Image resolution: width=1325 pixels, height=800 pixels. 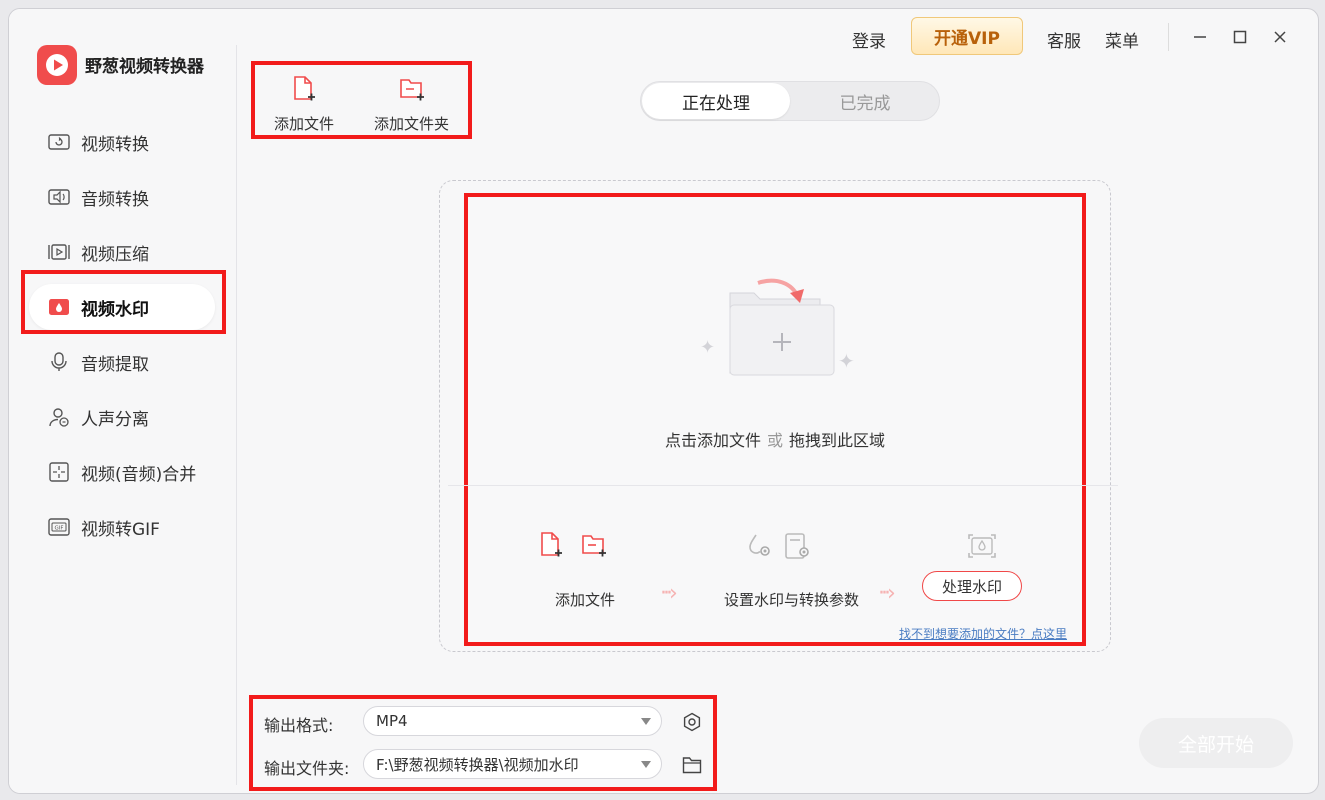 What do you see at coordinates (869, 39) in the screenshot?
I see `login-link: 登录` at bounding box center [869, 39].